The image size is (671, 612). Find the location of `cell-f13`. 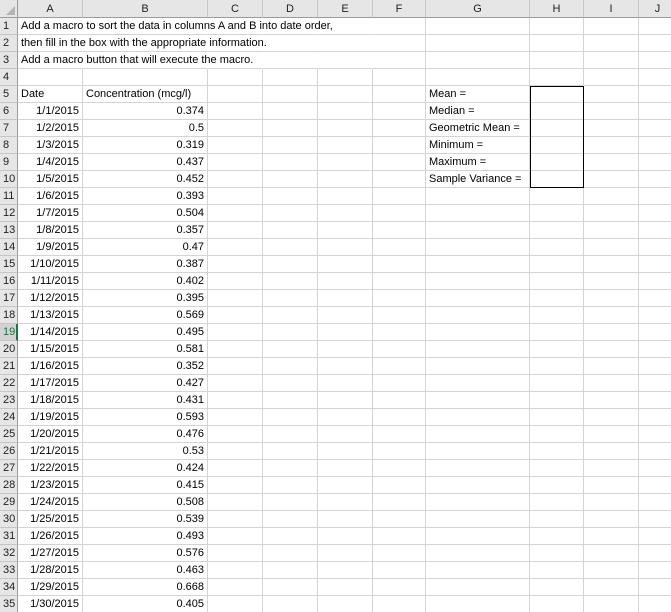

cell-f13 is located at coordinates (399, 230).